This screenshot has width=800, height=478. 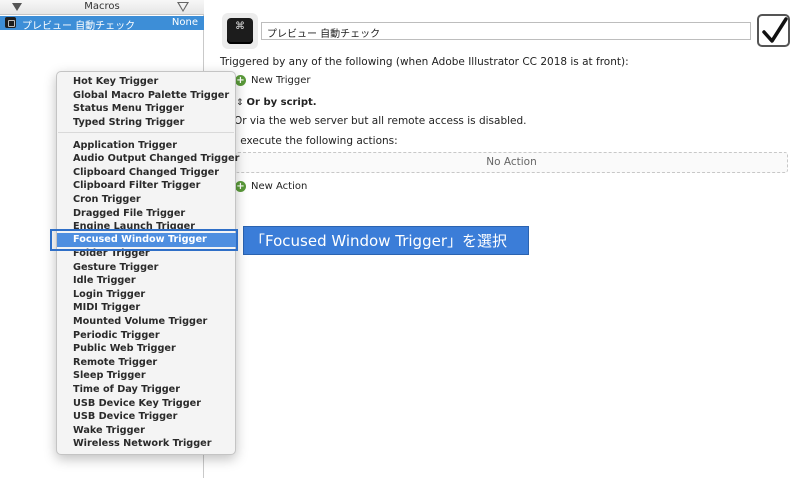 I want to click on sort-triangle-inner, so click(x=183, y=6).